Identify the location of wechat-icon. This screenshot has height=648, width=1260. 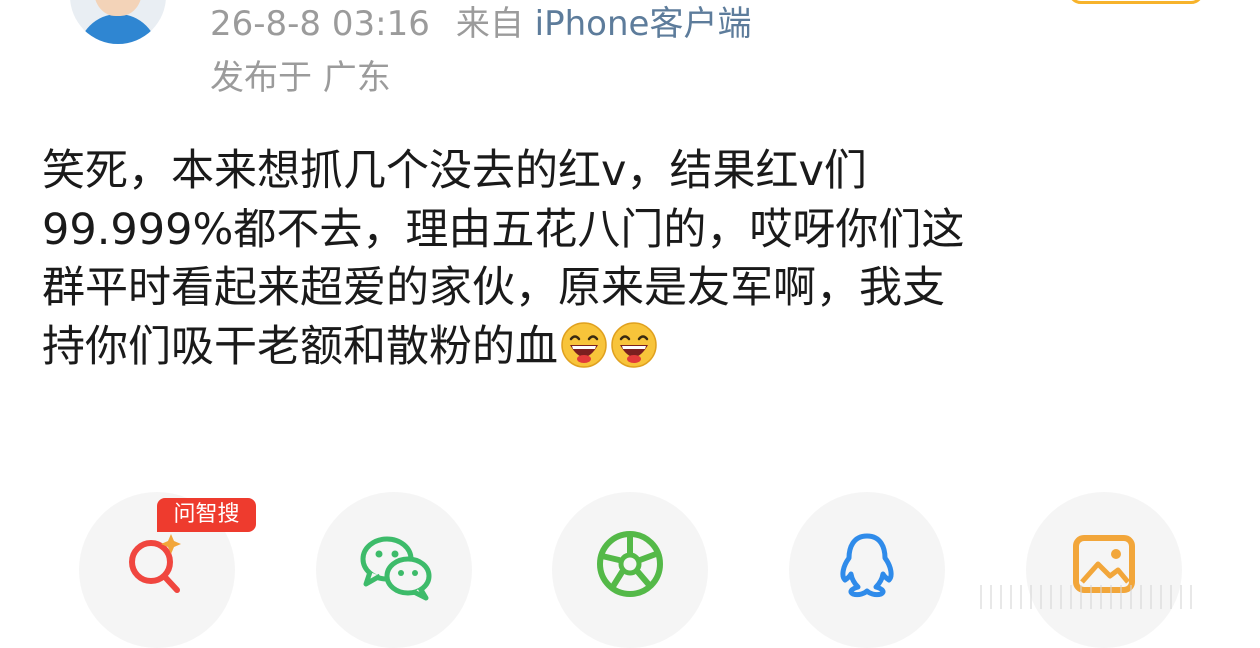
(396, 568).